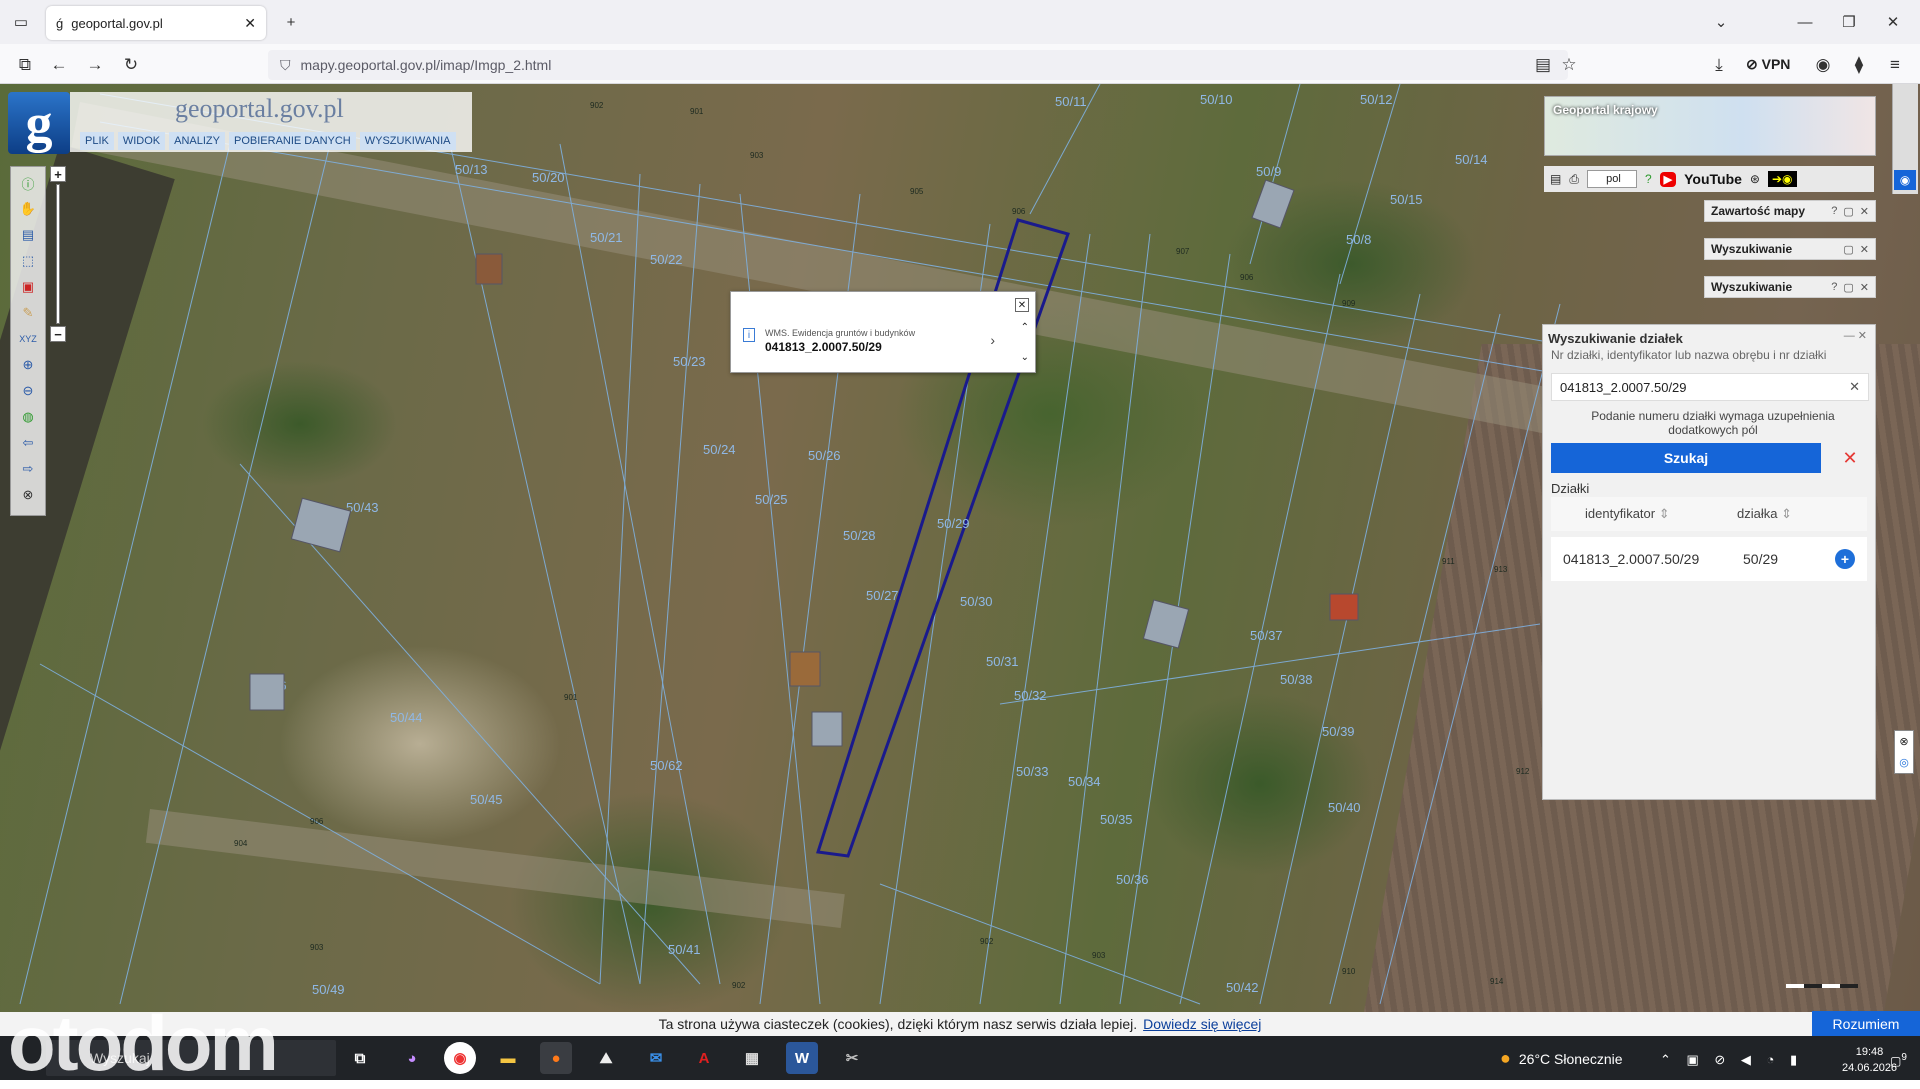  I want to click on task-view-icon: ⧉, so click(360, 1058).